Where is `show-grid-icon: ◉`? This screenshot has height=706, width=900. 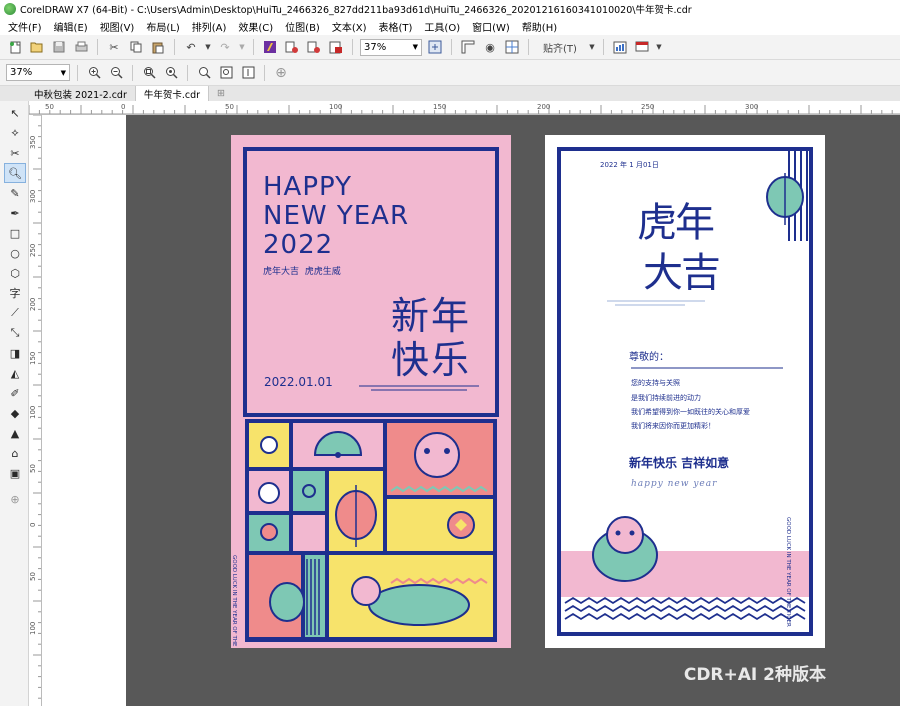 show-grid-icon: ◉ is located at coordinates (490, 47).